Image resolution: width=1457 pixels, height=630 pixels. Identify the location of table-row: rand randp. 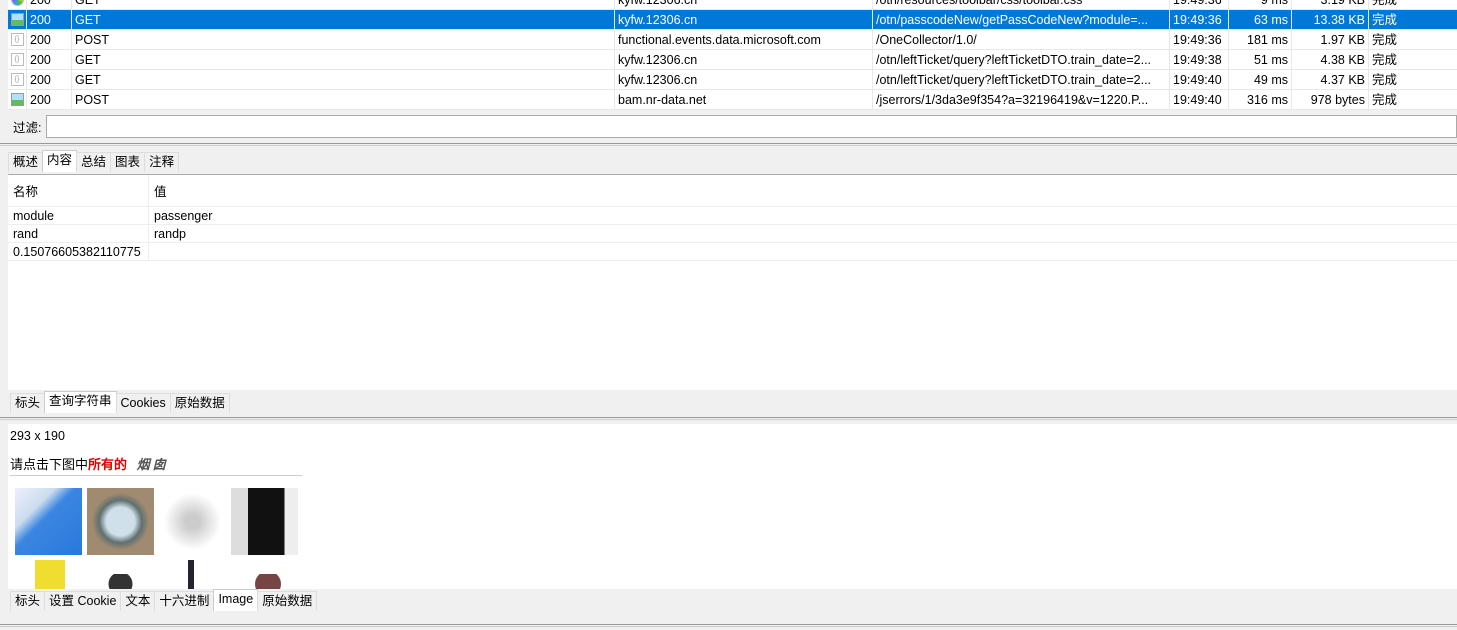
(732, 234).